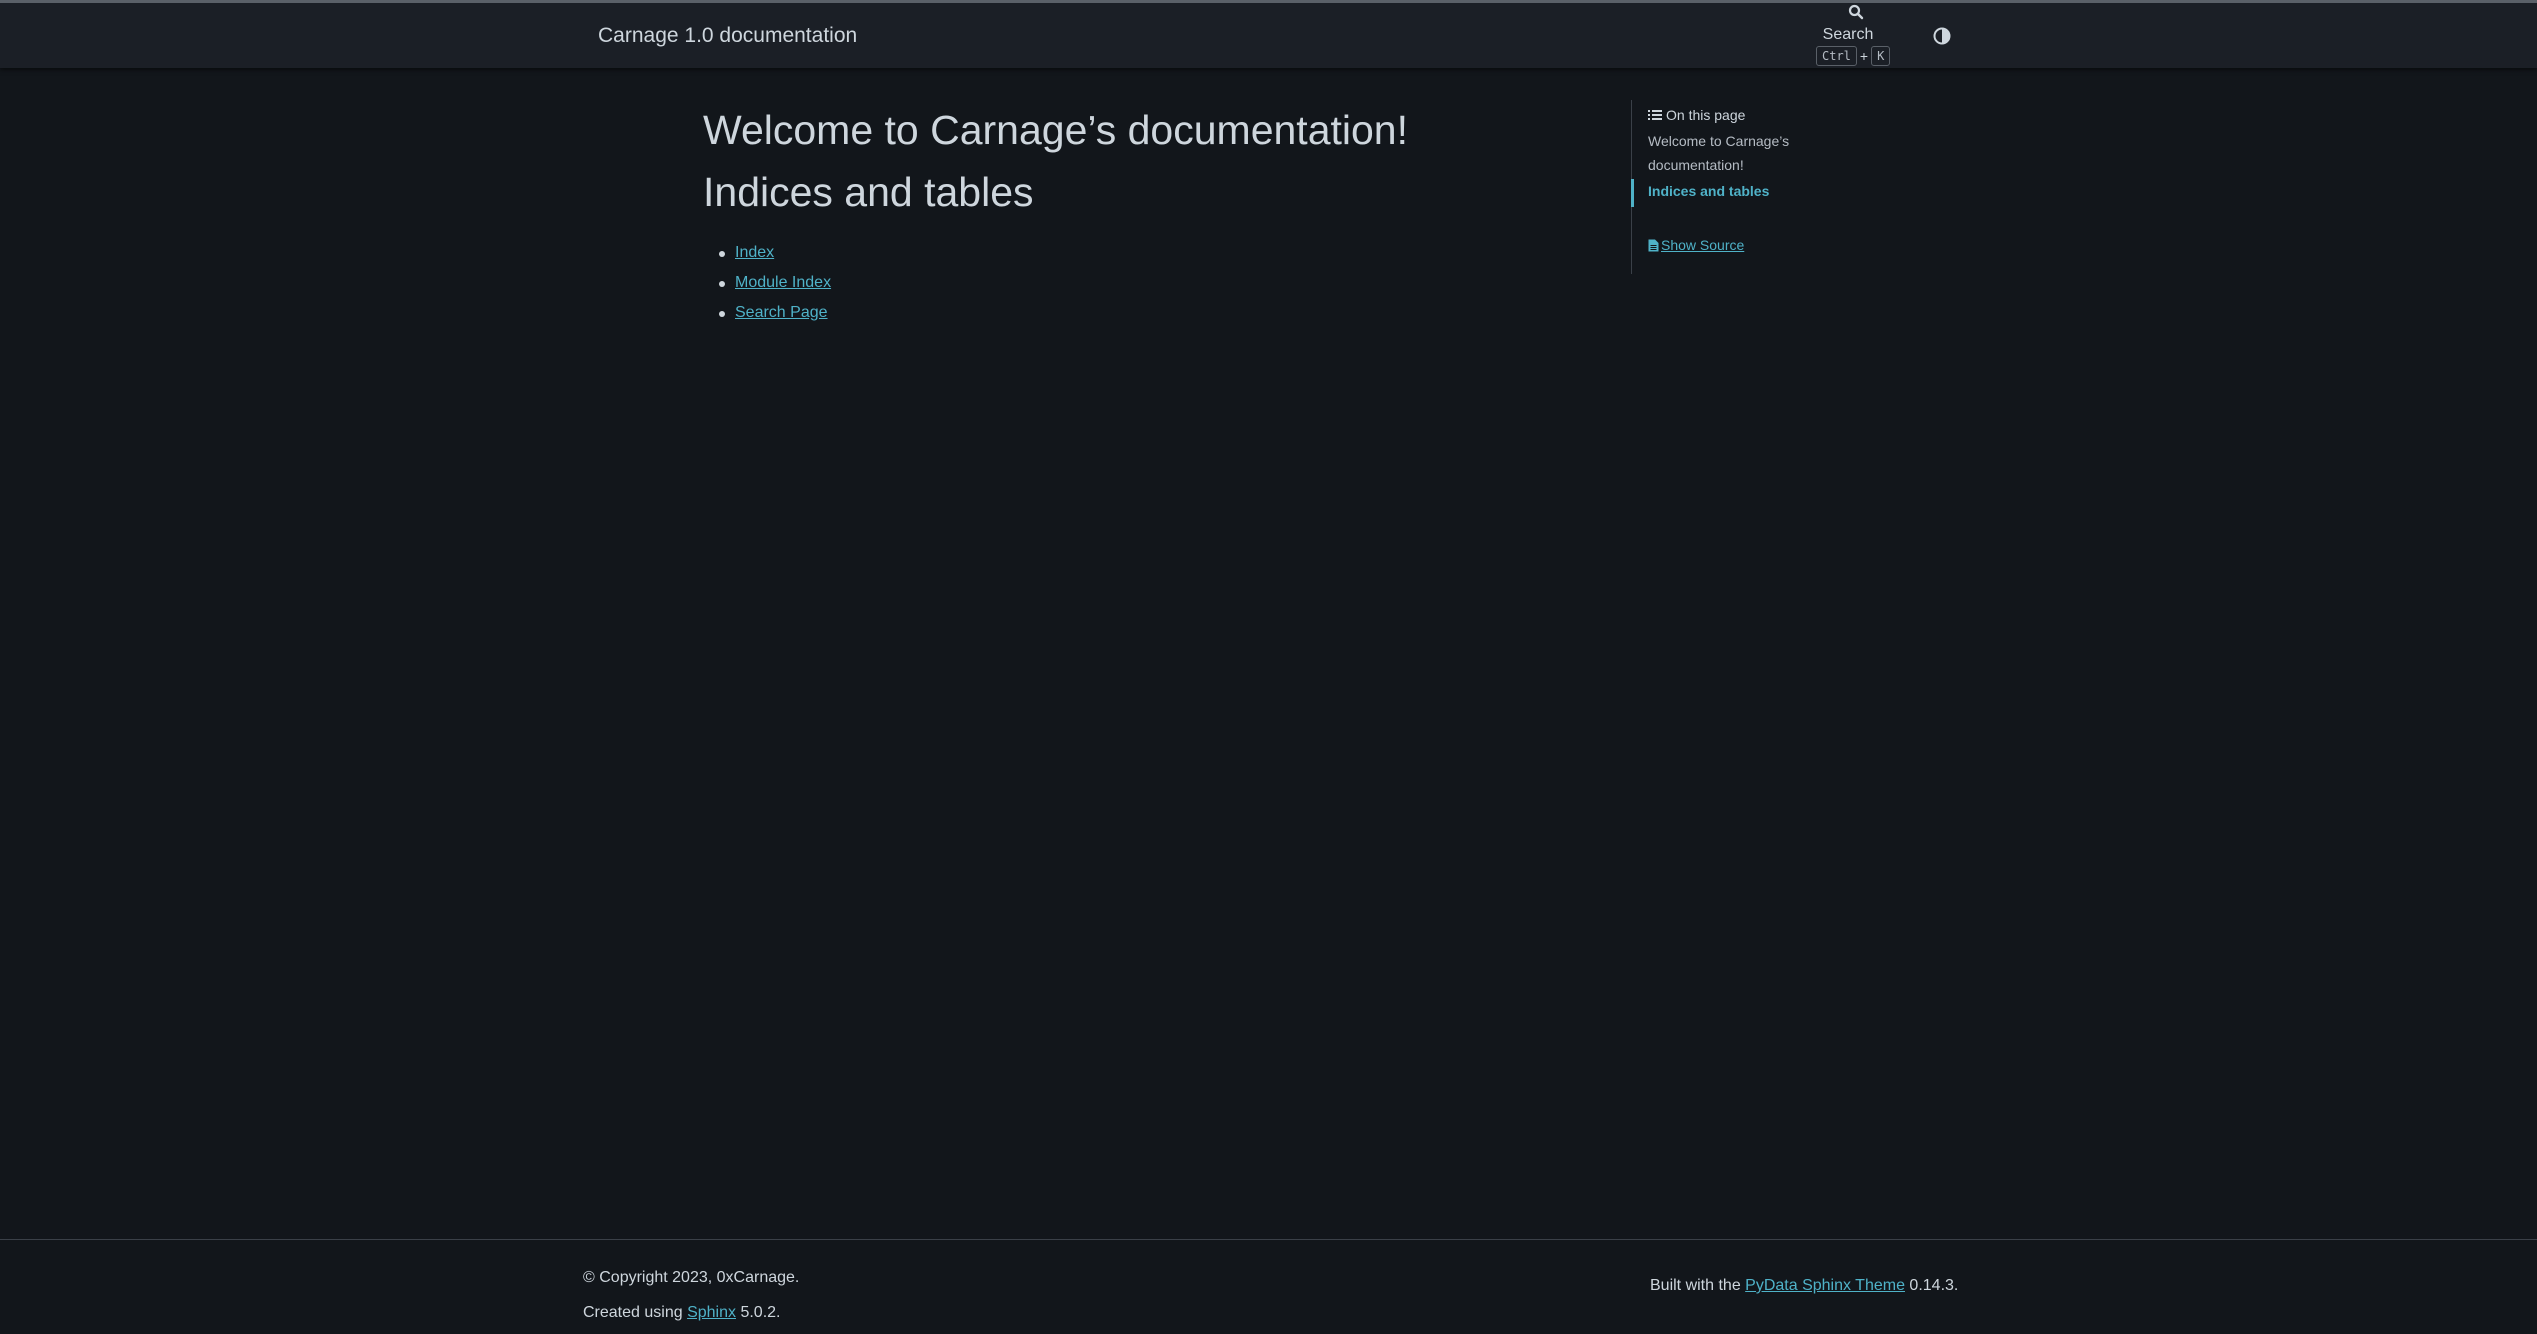 The width and height of the screenshot is (2537, 1334). What do you see at coordinates (1724, 193) in the screenshot?
I see `toc-item-indices: Indices and tables` at bounding box center [1724, 193].